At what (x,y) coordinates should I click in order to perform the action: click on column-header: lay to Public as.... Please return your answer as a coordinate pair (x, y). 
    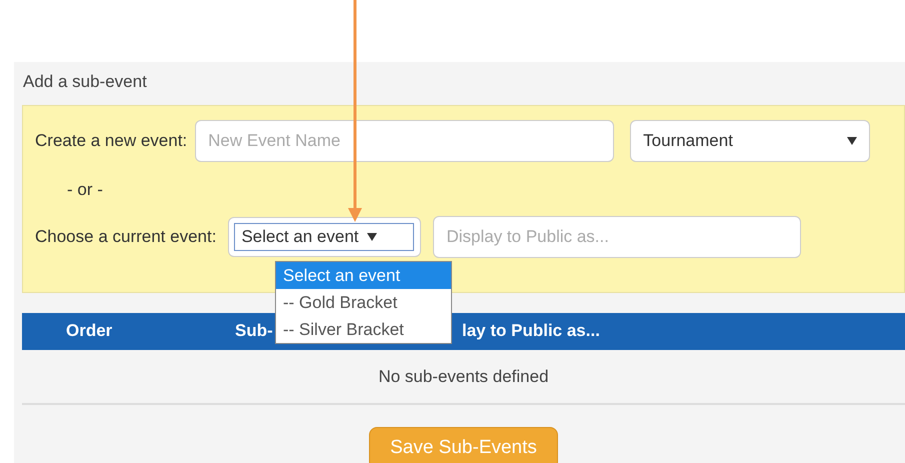
    Looking at the image, I should click on (531, 331).